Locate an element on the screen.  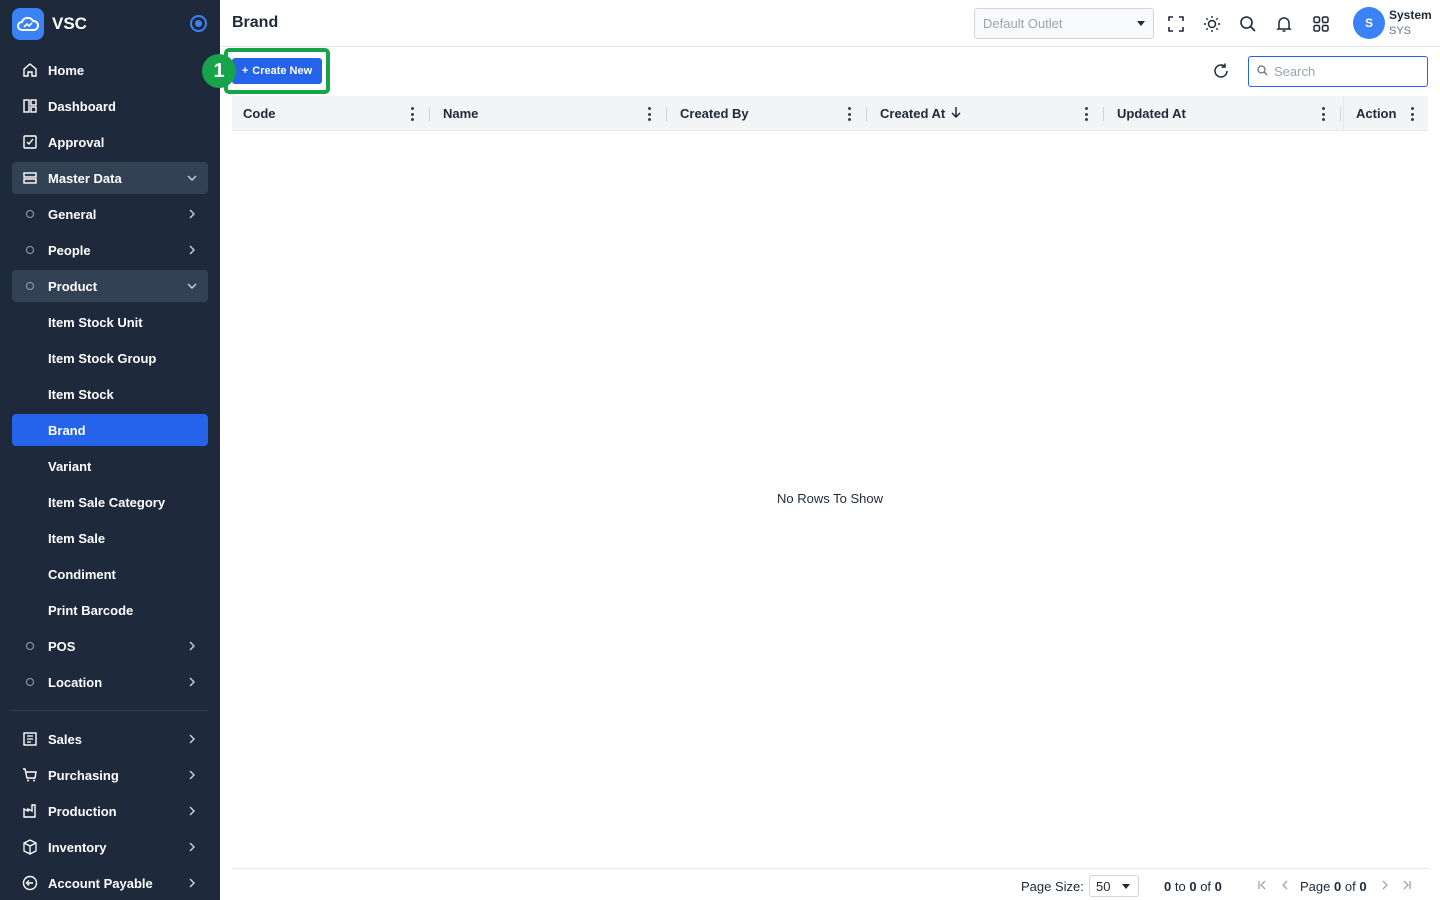
avatar: S is located at coordinates (1369, 23).